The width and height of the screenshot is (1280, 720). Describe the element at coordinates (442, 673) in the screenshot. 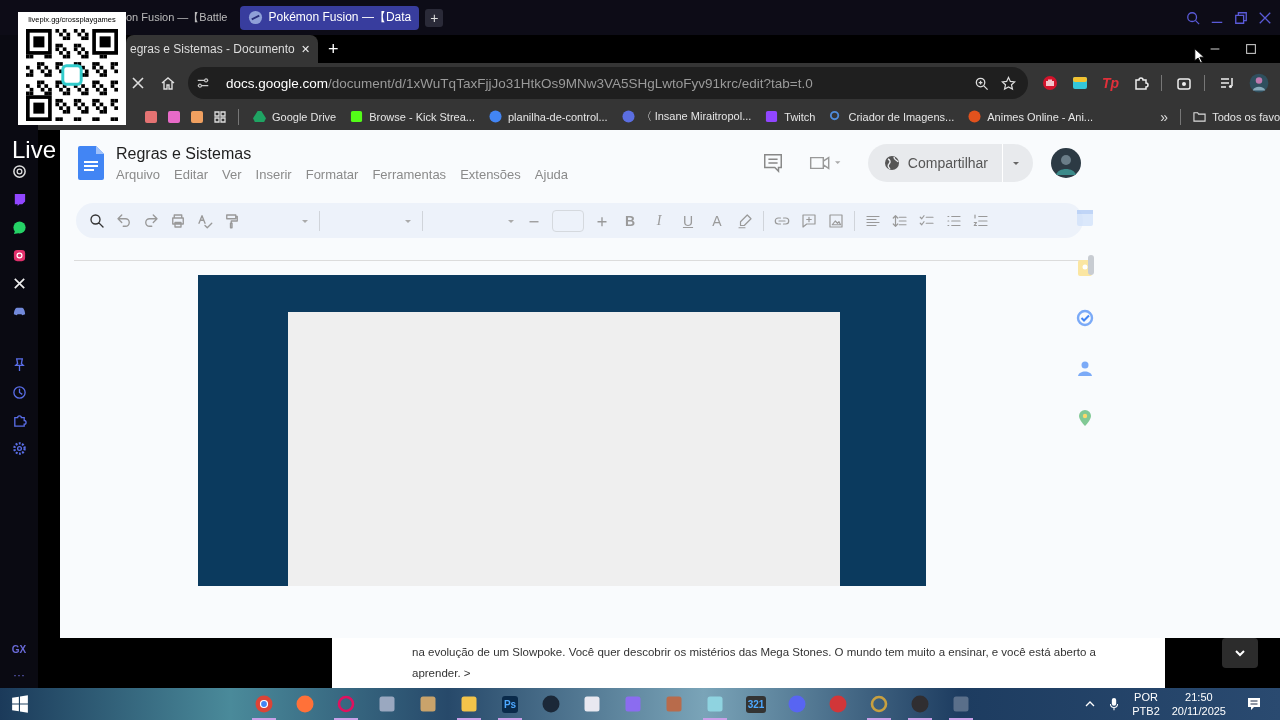

I see `paragraph-line: aprender. >` at that location.